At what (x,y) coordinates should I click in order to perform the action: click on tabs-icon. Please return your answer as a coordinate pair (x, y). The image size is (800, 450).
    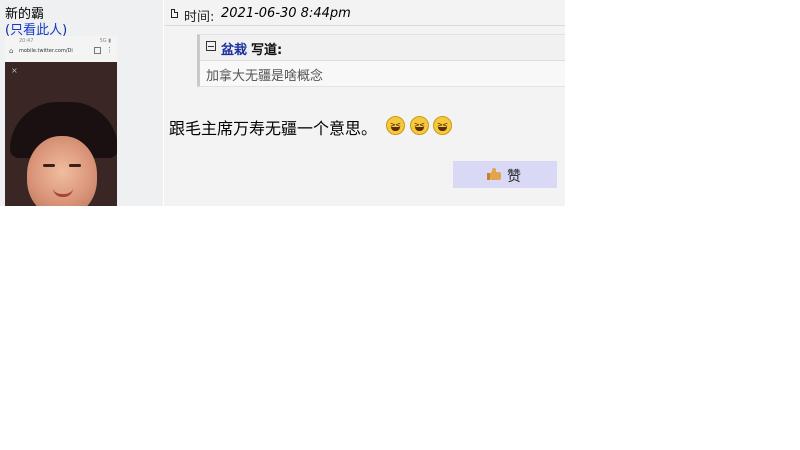
    Looking at the image, I should click on (97, 50).